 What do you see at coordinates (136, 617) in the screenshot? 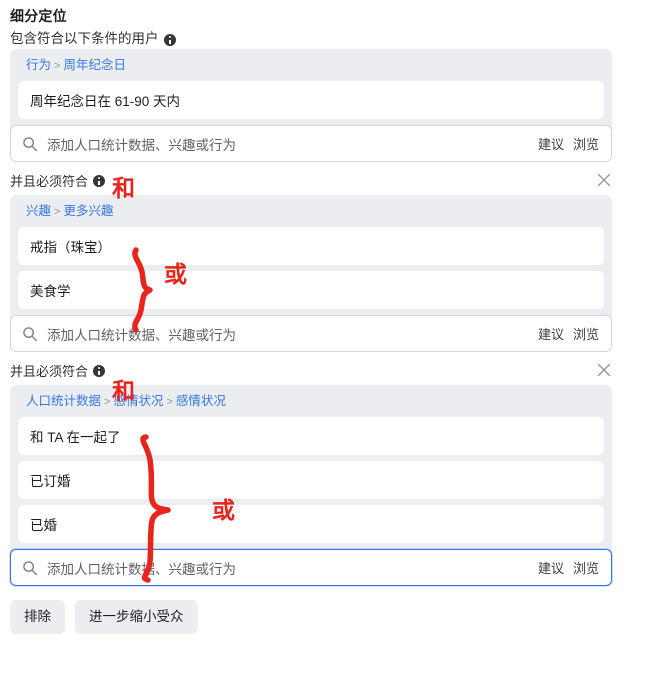
I see `narrow-audience-button: 进一步缩小受众` at bounding box center [136, 617].